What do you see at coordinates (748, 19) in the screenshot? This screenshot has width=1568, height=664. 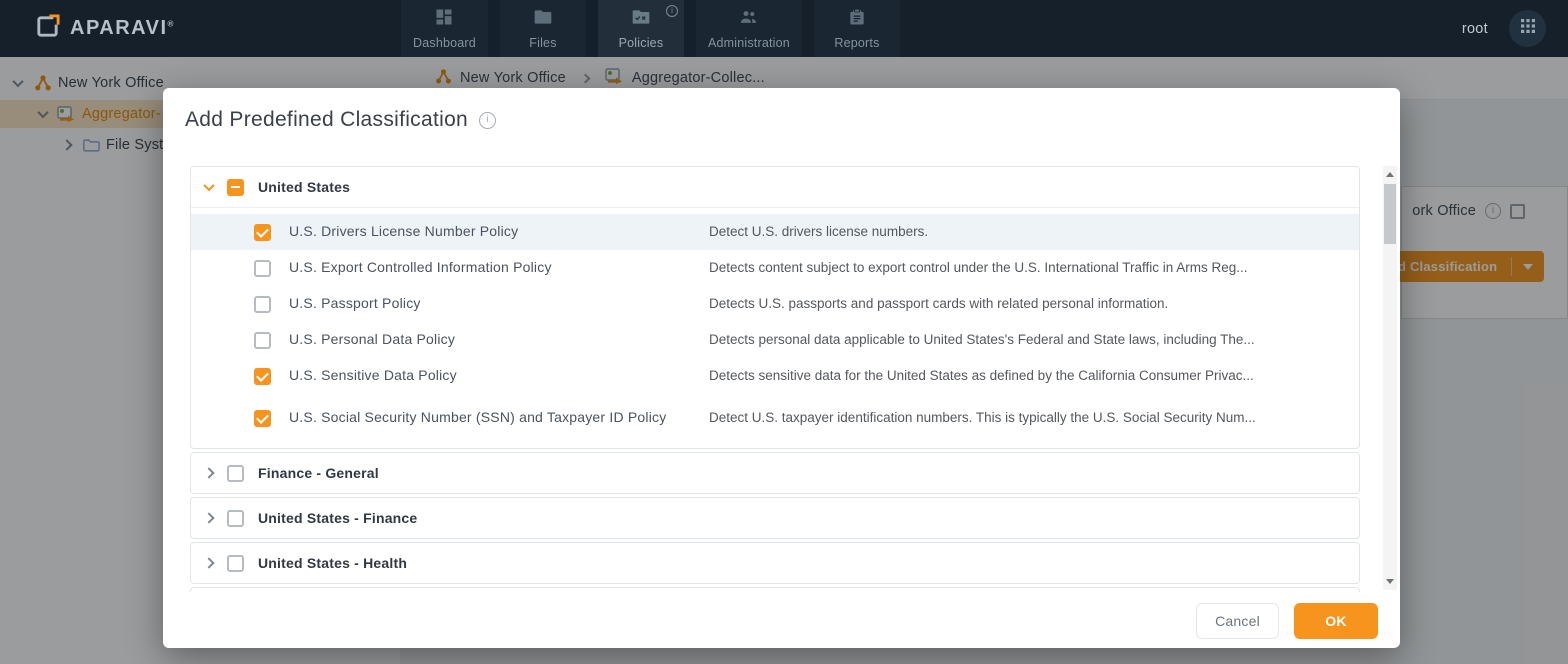 I see `people-icon` at bounding box center [748, 19].